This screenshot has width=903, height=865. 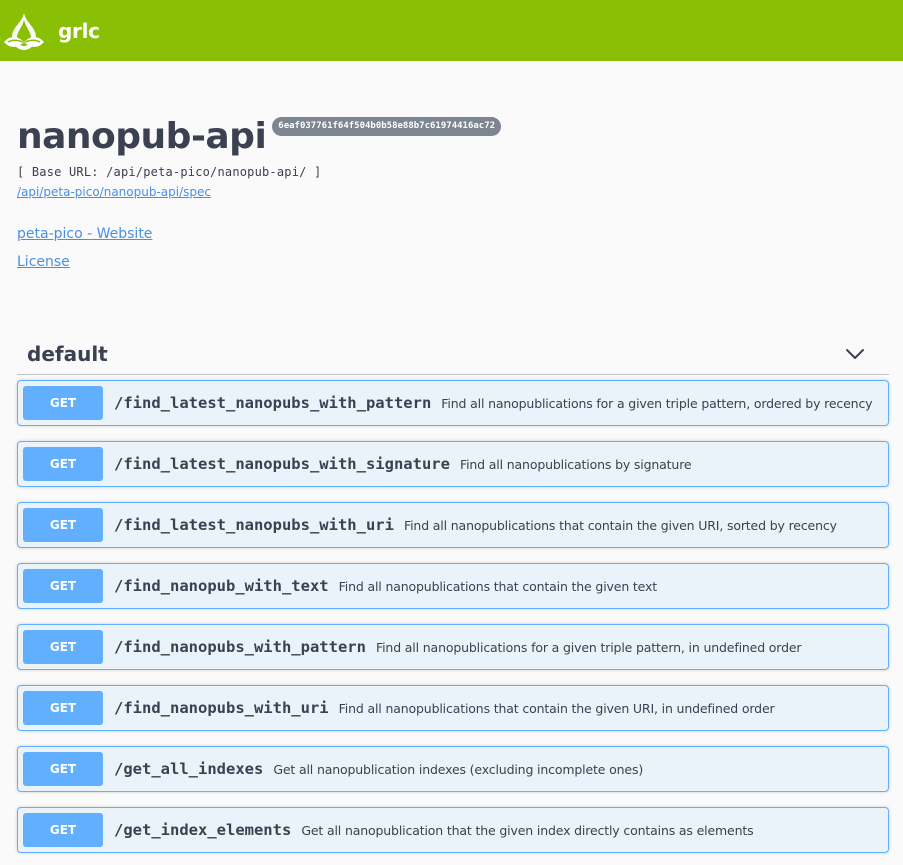 I want to click on grlc-leaf-icon, so click(x=24, y=31).